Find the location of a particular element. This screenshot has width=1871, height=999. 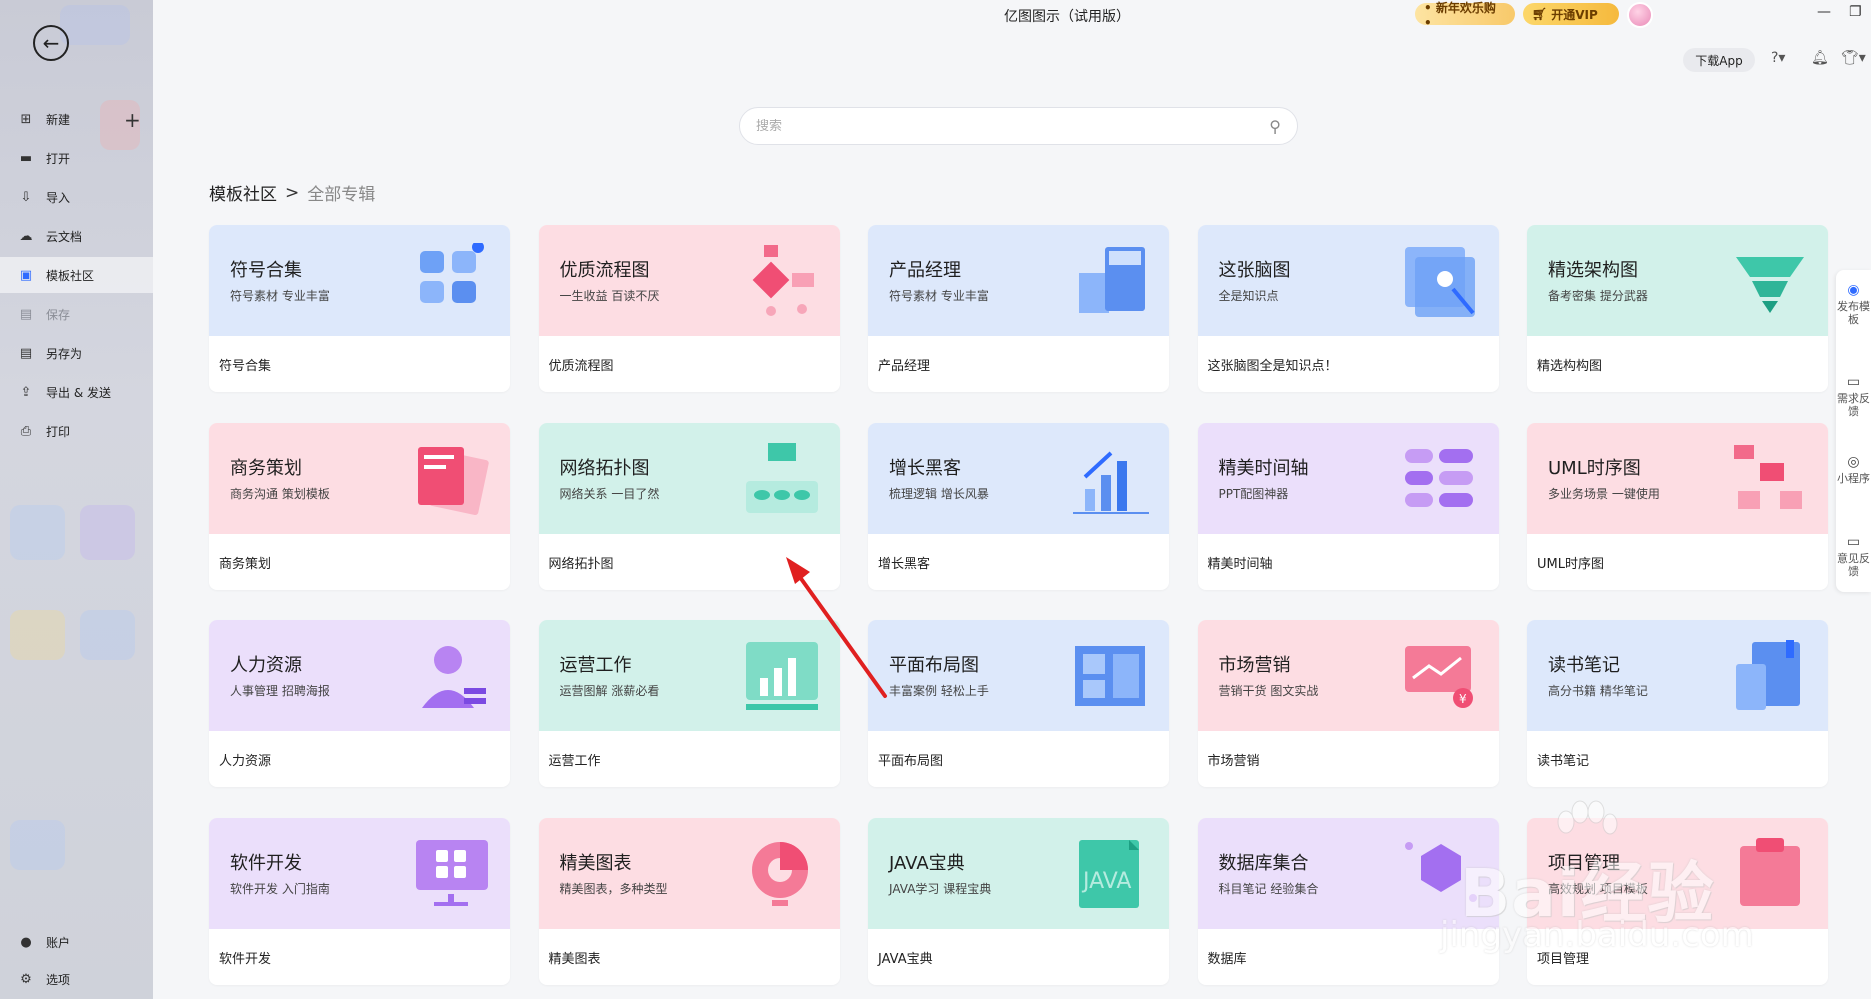

template-card: 产品经理 符号素材 专业丰富产品经理 is located at coordinates (1018, 308).